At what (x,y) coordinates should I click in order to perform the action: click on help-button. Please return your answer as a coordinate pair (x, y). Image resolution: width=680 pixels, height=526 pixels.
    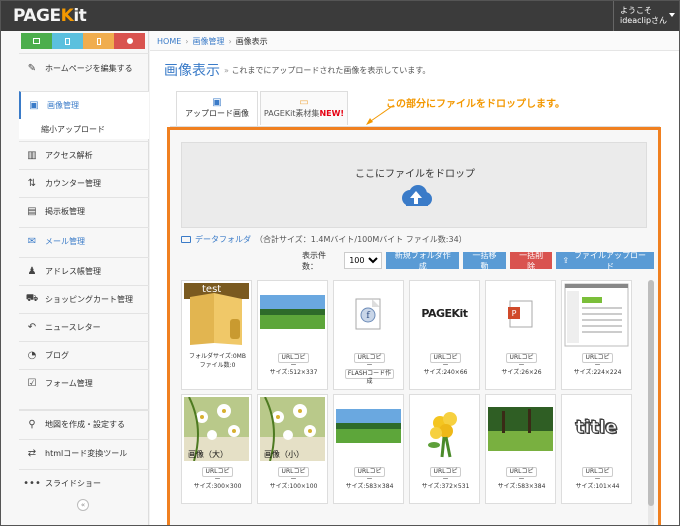
    Looking at the image, I should click on (129, 41).